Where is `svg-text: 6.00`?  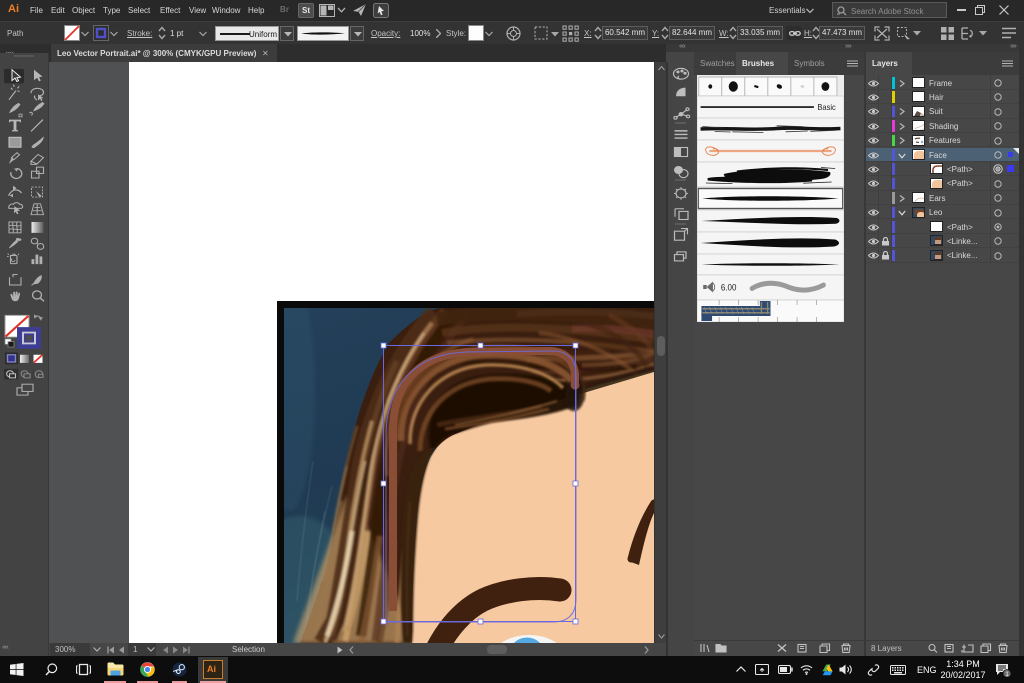 svg-text: 6.00 is located at coordinates (729, 287).